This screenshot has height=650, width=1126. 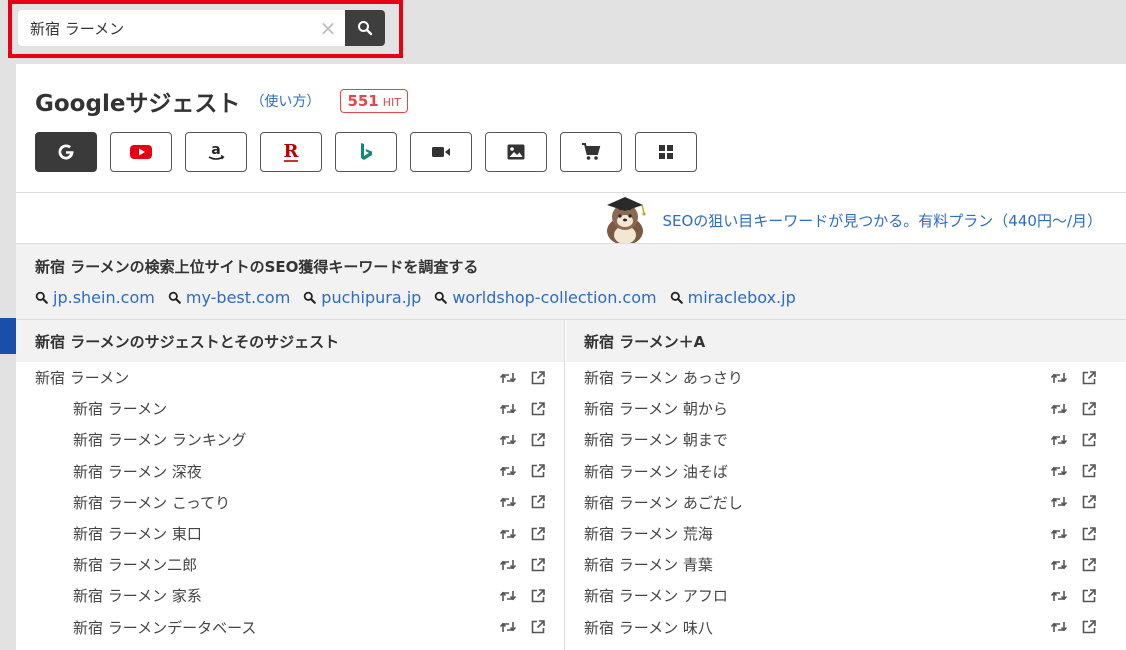 I want to click on engine-video-button, so click(x=441, y=152).